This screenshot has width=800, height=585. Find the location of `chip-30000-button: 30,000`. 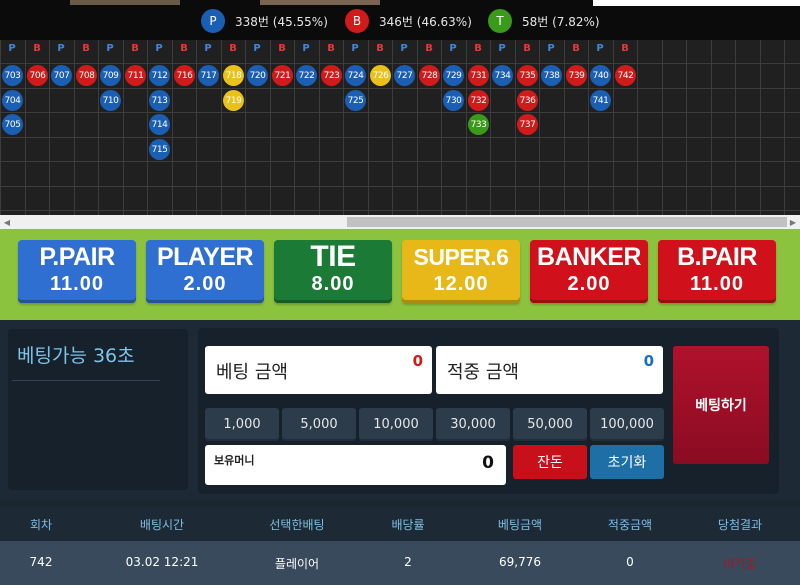

chip-30000-button: 30,000 is located at coordinates (473, 424).